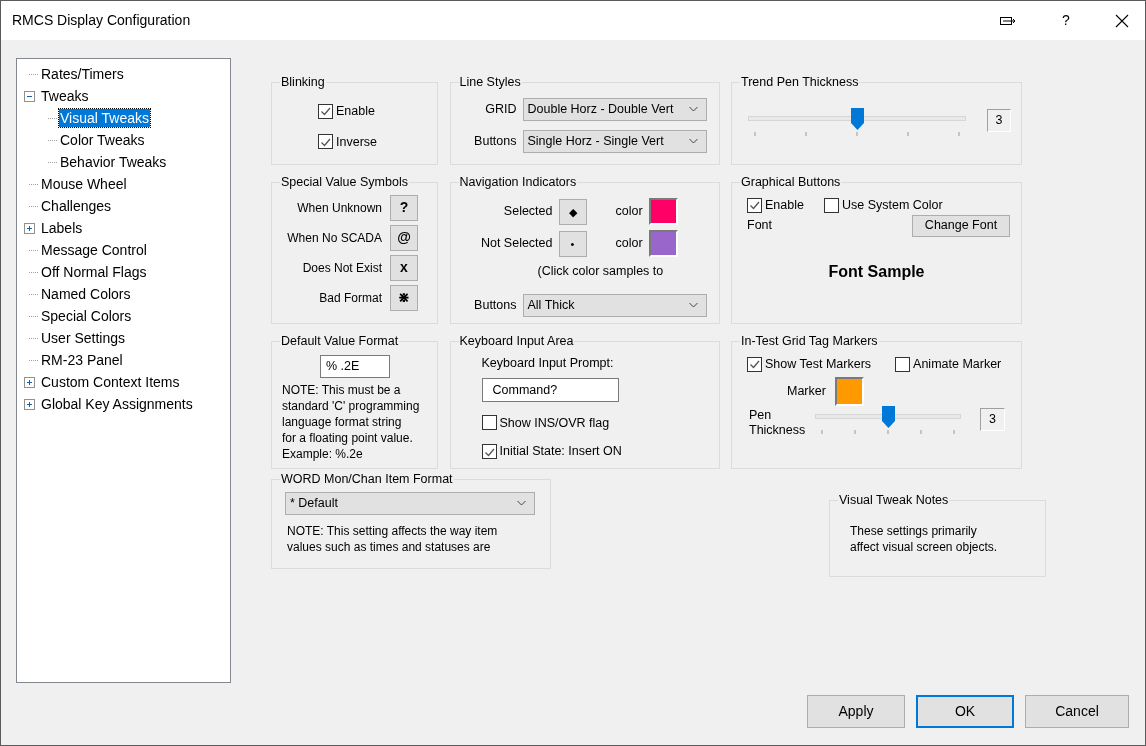 The width and height of the screenshot is (1146, 746). I want to click on tree-item: Labels, so click(62, 228).